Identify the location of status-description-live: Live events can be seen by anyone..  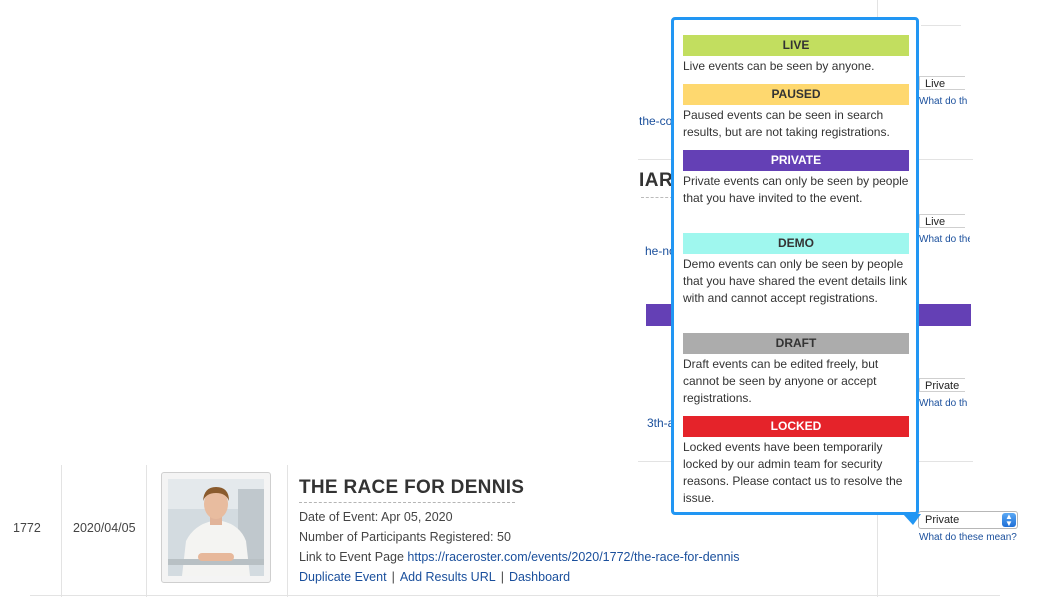
(779, 66).